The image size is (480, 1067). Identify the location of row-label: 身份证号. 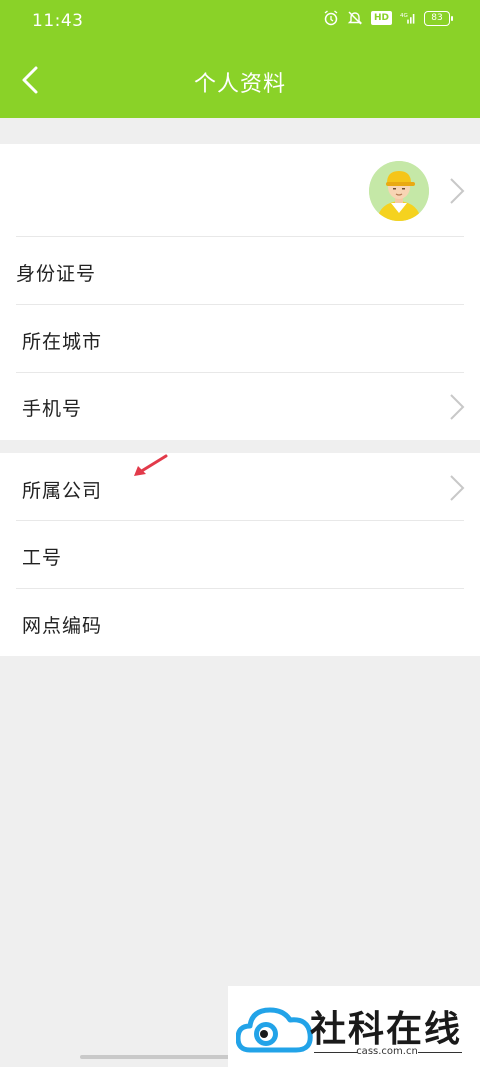
(56, 274).